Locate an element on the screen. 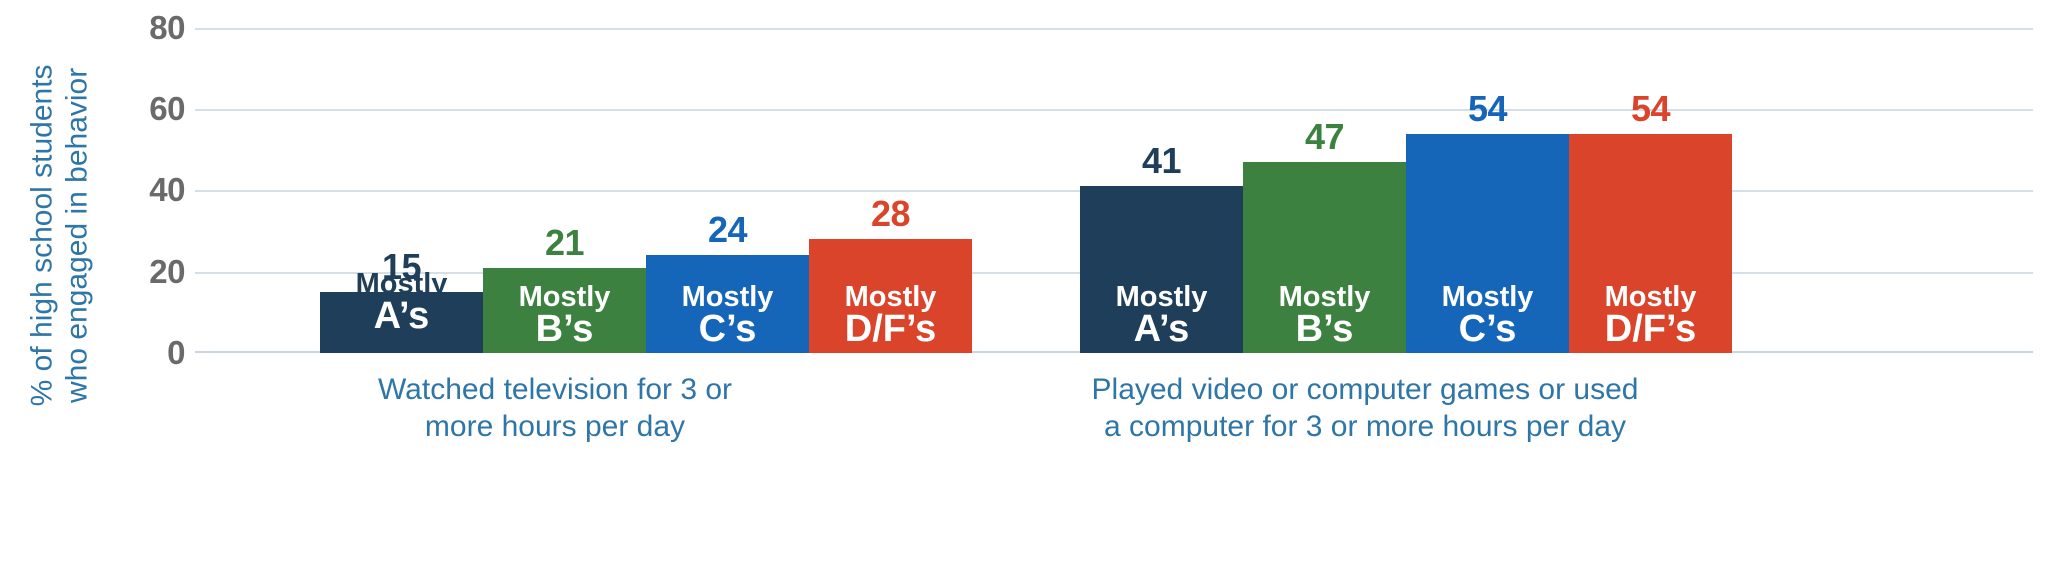 The image size is (2048, 581). x-axis-label-line1: Played video or computer games or used is located at coordinates (1365, 389).